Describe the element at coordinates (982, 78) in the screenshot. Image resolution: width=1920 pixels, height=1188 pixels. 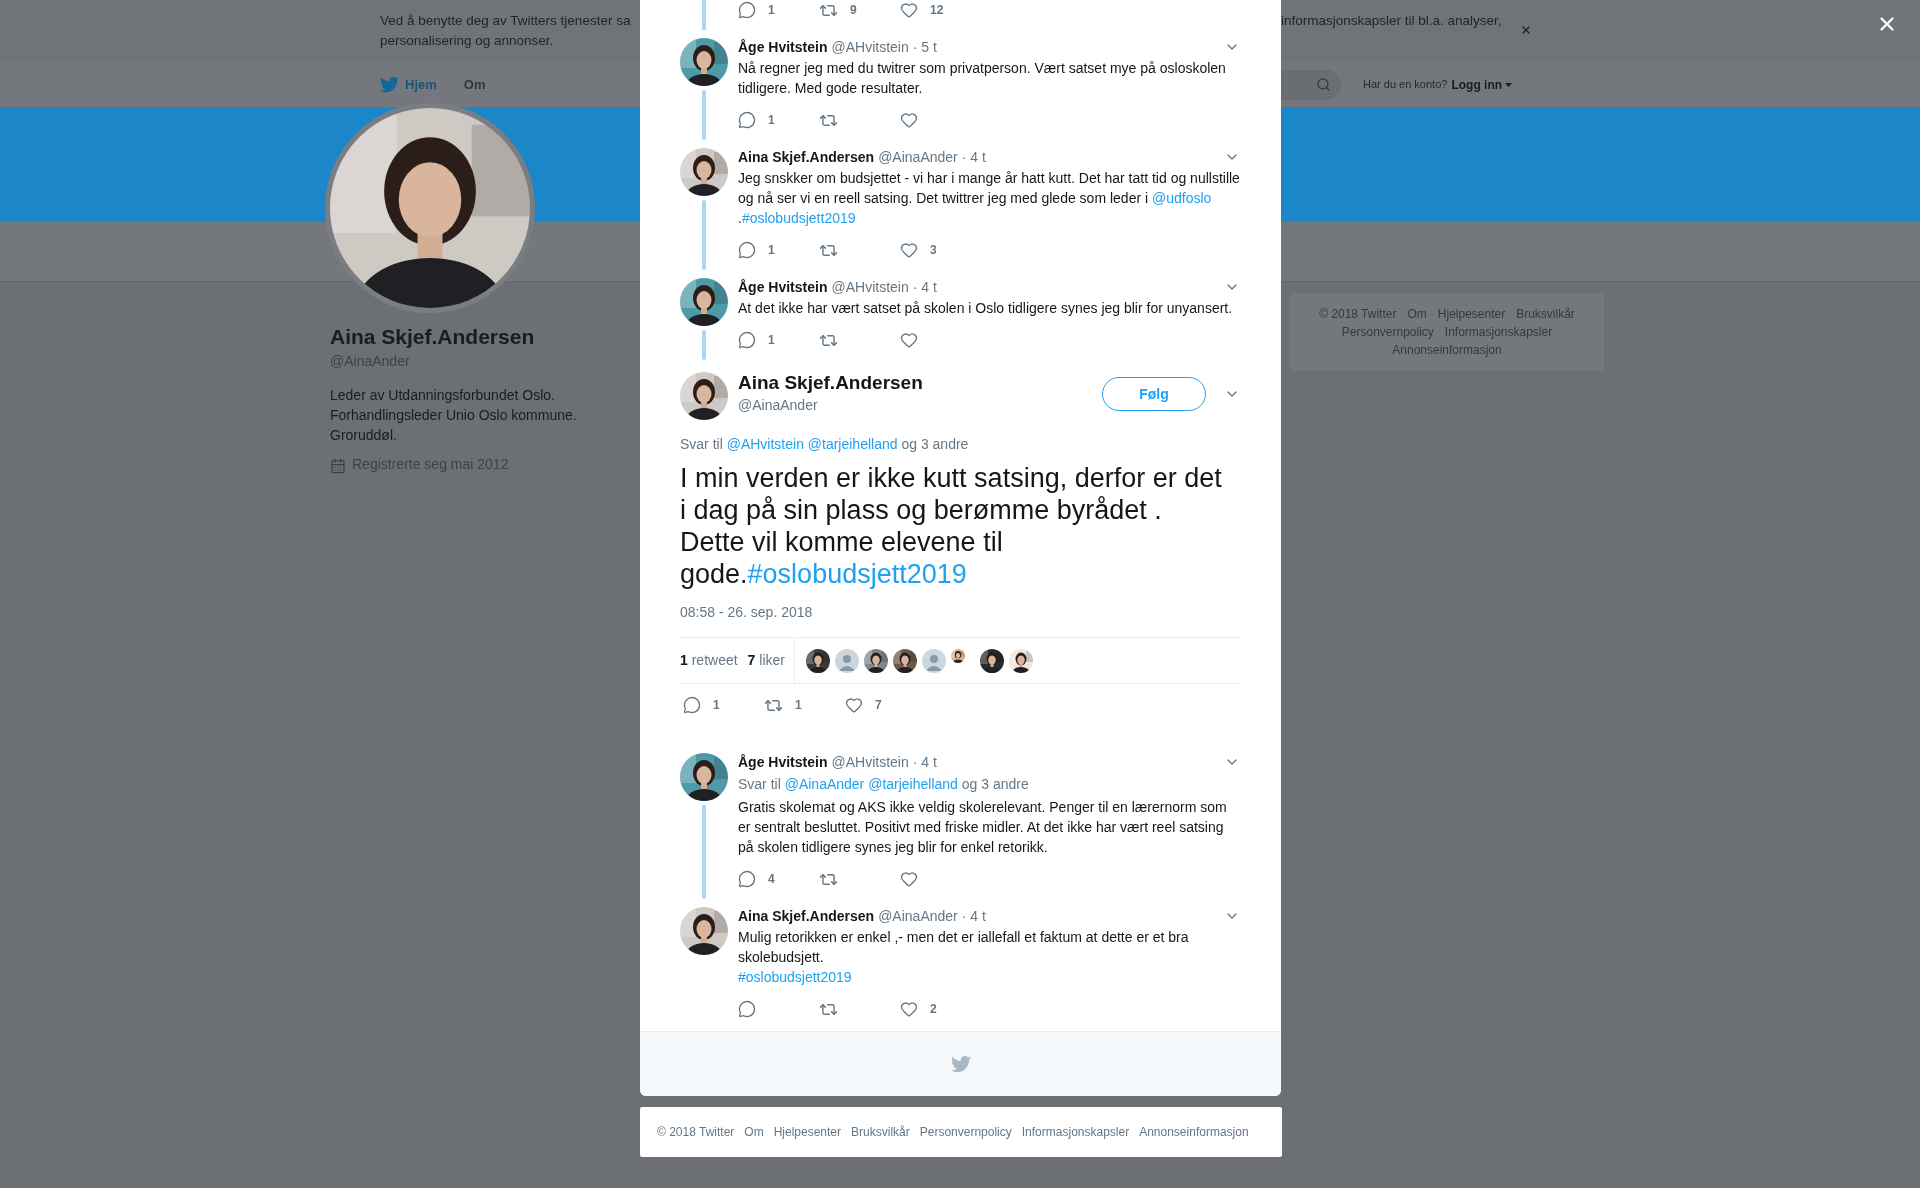
I see `tweet-text: Nå regner jeg med du twitrer som privatperson. Vært satset mye på osloskolen tidligere. Med gode resultater.` at that location.